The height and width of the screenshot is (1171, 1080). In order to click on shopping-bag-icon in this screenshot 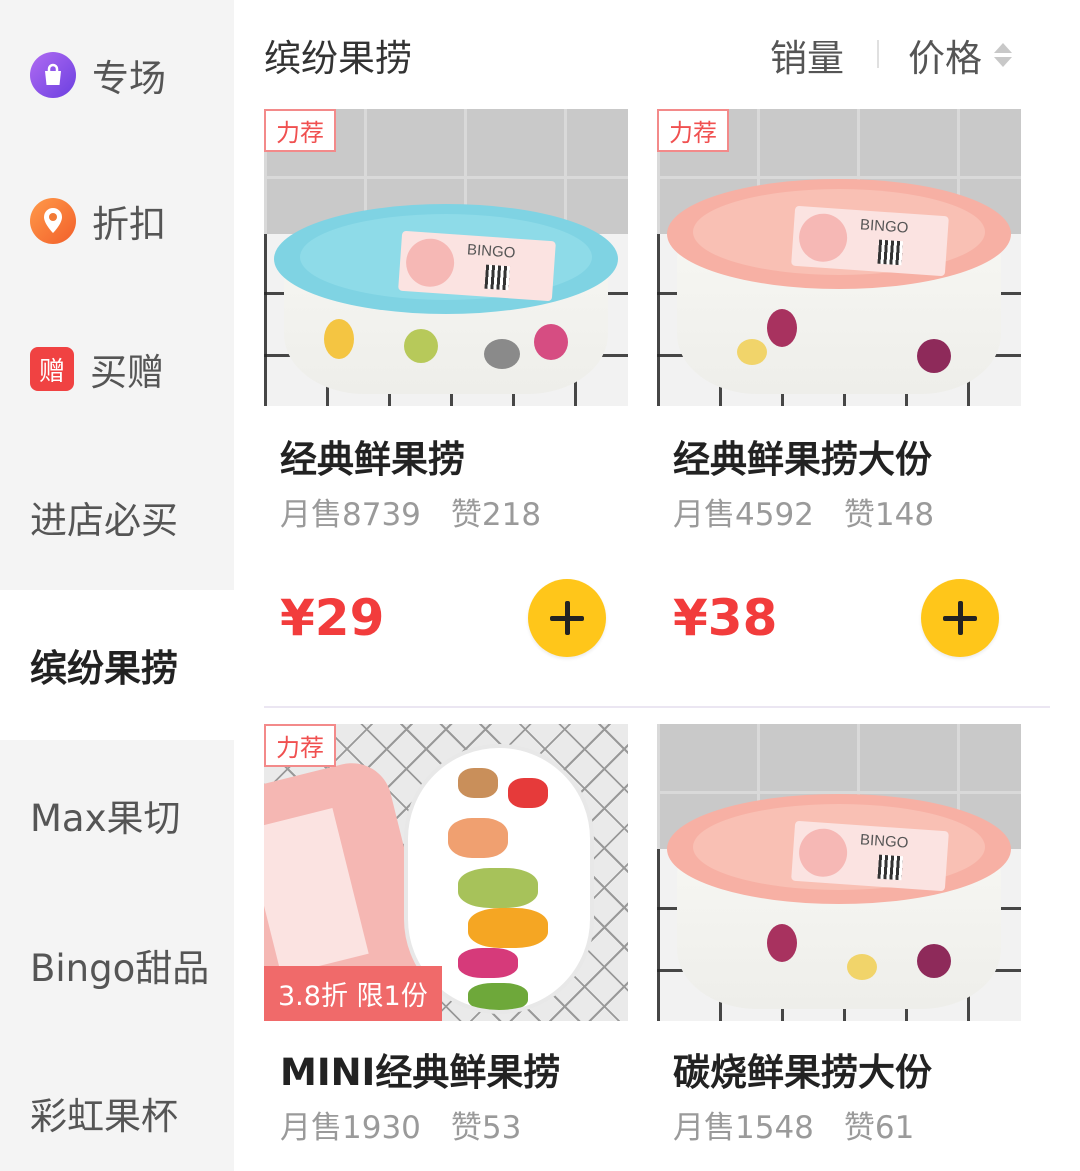, I will do `click(53, 75)`.